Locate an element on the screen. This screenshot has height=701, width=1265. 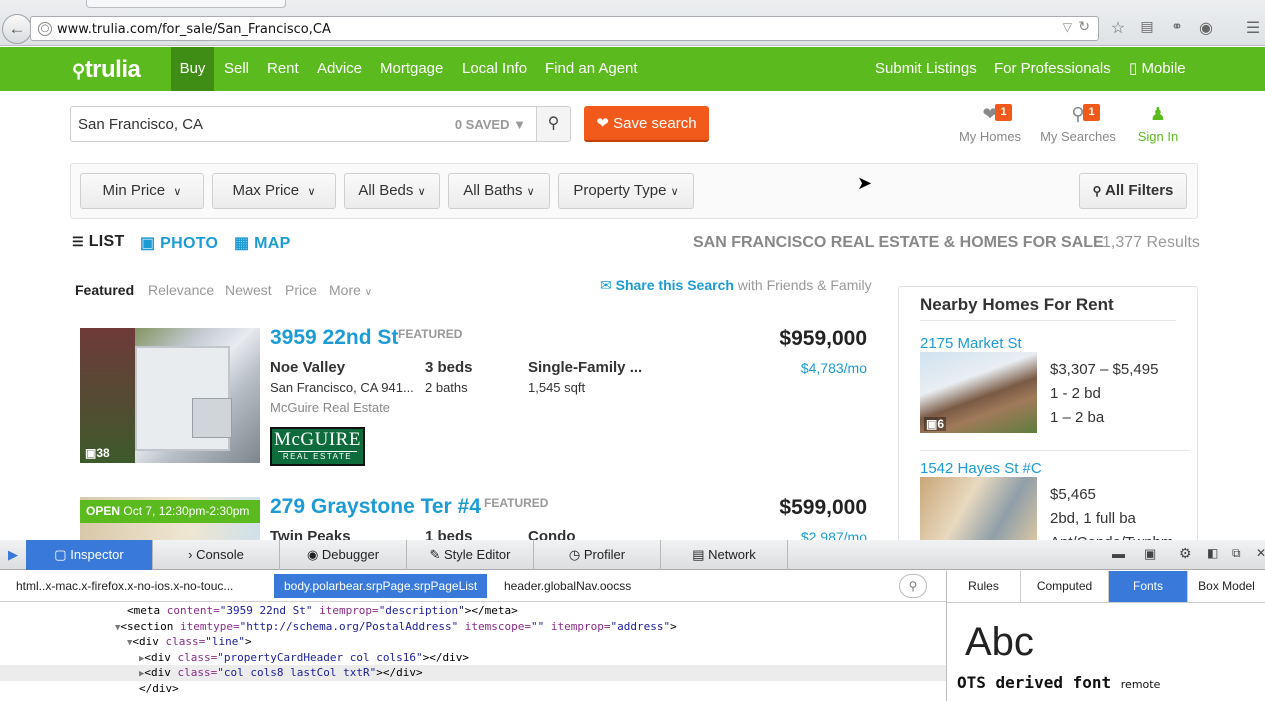
tab-debugger: ◉ Debugger is located at coordinates (343, 555).